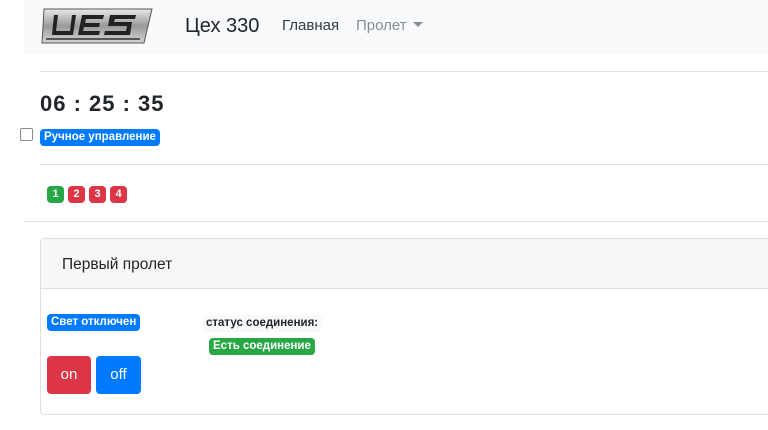 The width and height of the screenshot is (768, 430). Describe the element at coordinates (404, 264) in the screenshot. I see `panel-header: Первый пролет` at that location.